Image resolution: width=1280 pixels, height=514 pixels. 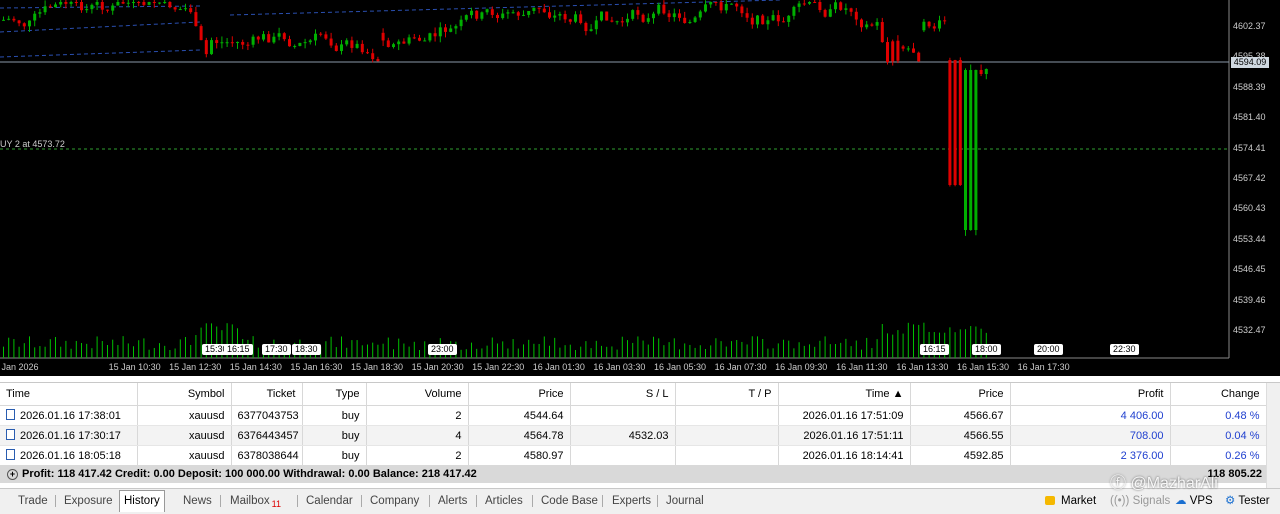 What do you see at coordinates (197, 501) in the screenshot?
I see `tab-news: News` at bounding box center [197, 501].